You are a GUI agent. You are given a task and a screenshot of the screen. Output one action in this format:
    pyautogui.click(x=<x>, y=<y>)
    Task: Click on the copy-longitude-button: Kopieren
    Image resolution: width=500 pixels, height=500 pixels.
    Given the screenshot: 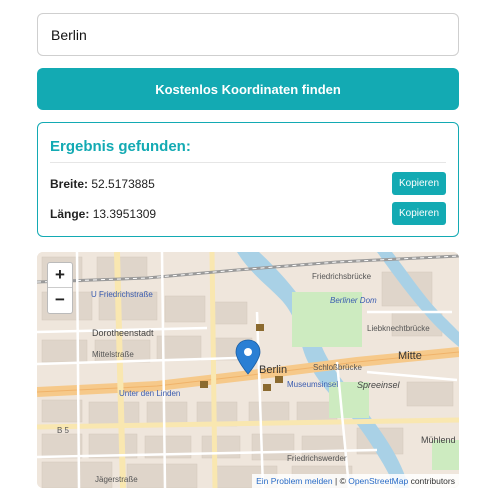 What is the action you would take?
    pyautogui.click(x=419, y=213)
    